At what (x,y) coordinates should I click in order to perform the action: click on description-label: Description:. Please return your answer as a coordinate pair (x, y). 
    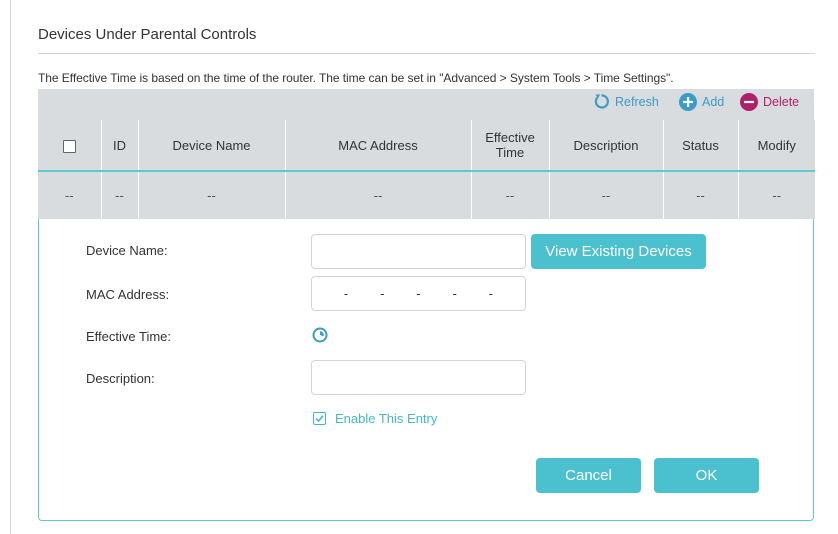
    Looking at the image, I should click on (120, 378).